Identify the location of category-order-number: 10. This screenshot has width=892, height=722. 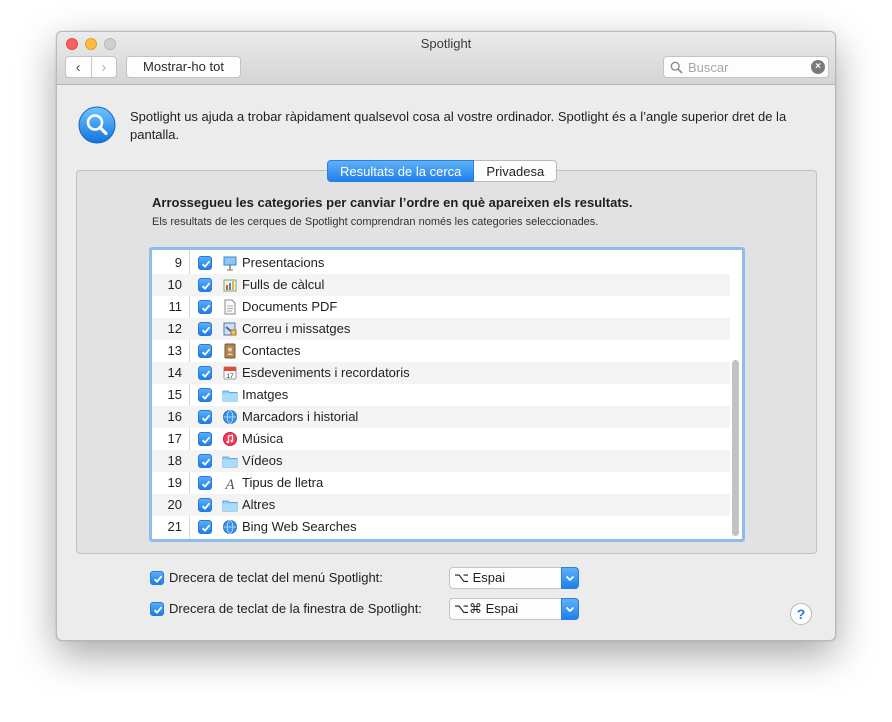
(174, 284).